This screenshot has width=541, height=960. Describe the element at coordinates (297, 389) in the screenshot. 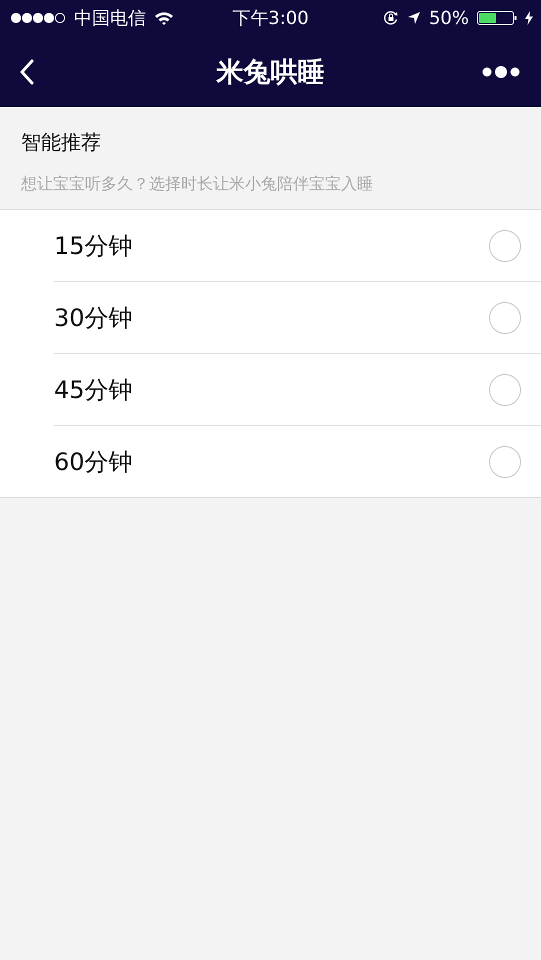

I see `duration-option: 45分钟` at that location.